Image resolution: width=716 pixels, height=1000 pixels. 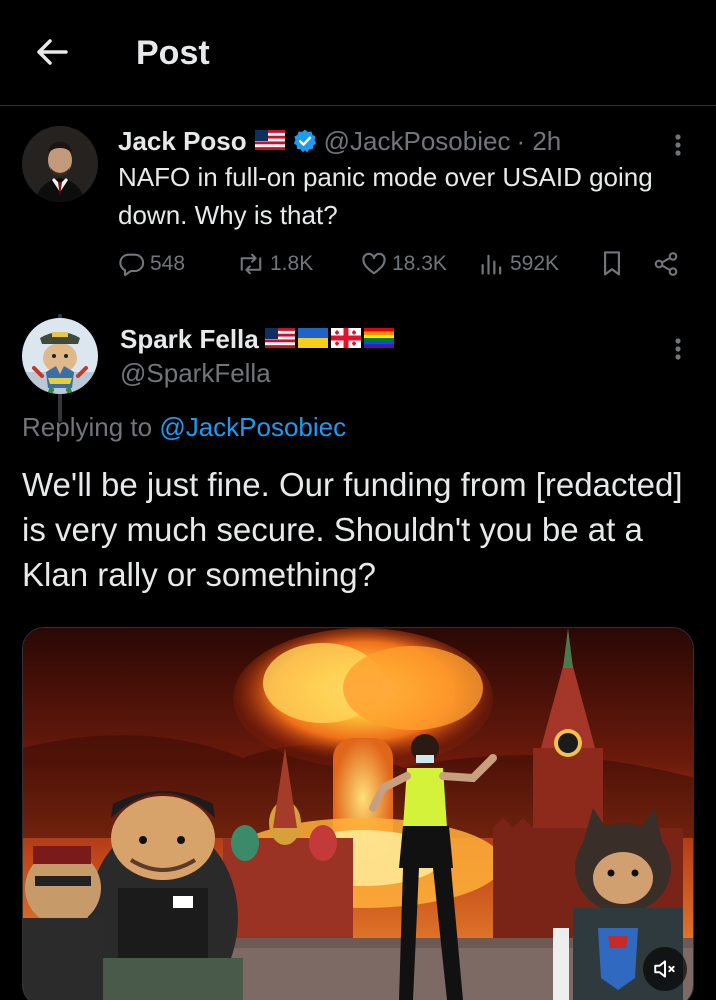 What do you see at coordinates (666, 264) in the screenshot?
I see `share-icon` at bounding box center [666, 264].